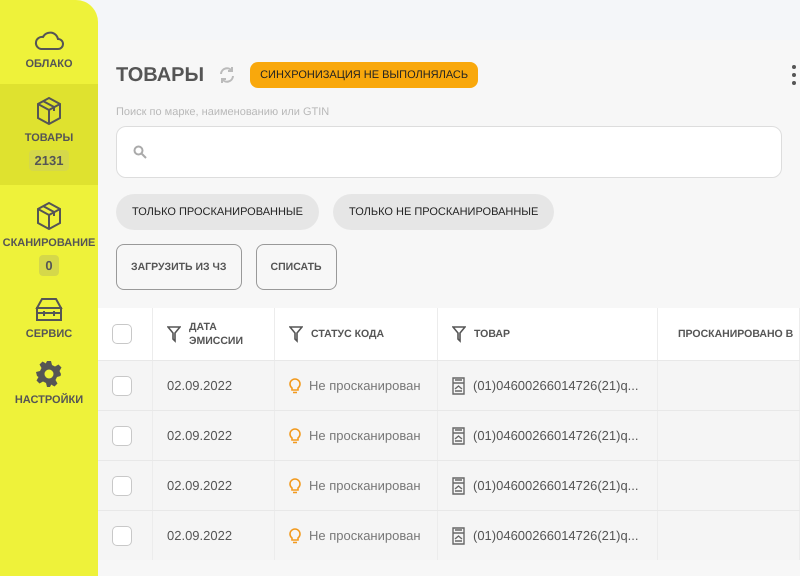  What do you see at coordinates (160, 75) in the screenshot?
I see `page-title: ТОВАРЫ` at bounding box center [160, 75].